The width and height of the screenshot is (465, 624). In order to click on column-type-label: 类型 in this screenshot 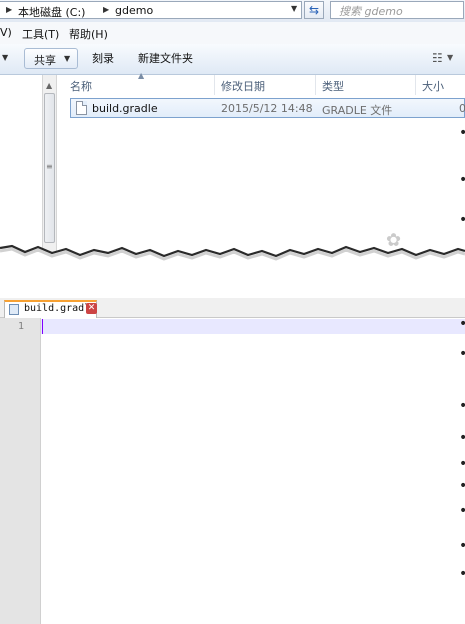, I will do `click(333, 86)`.